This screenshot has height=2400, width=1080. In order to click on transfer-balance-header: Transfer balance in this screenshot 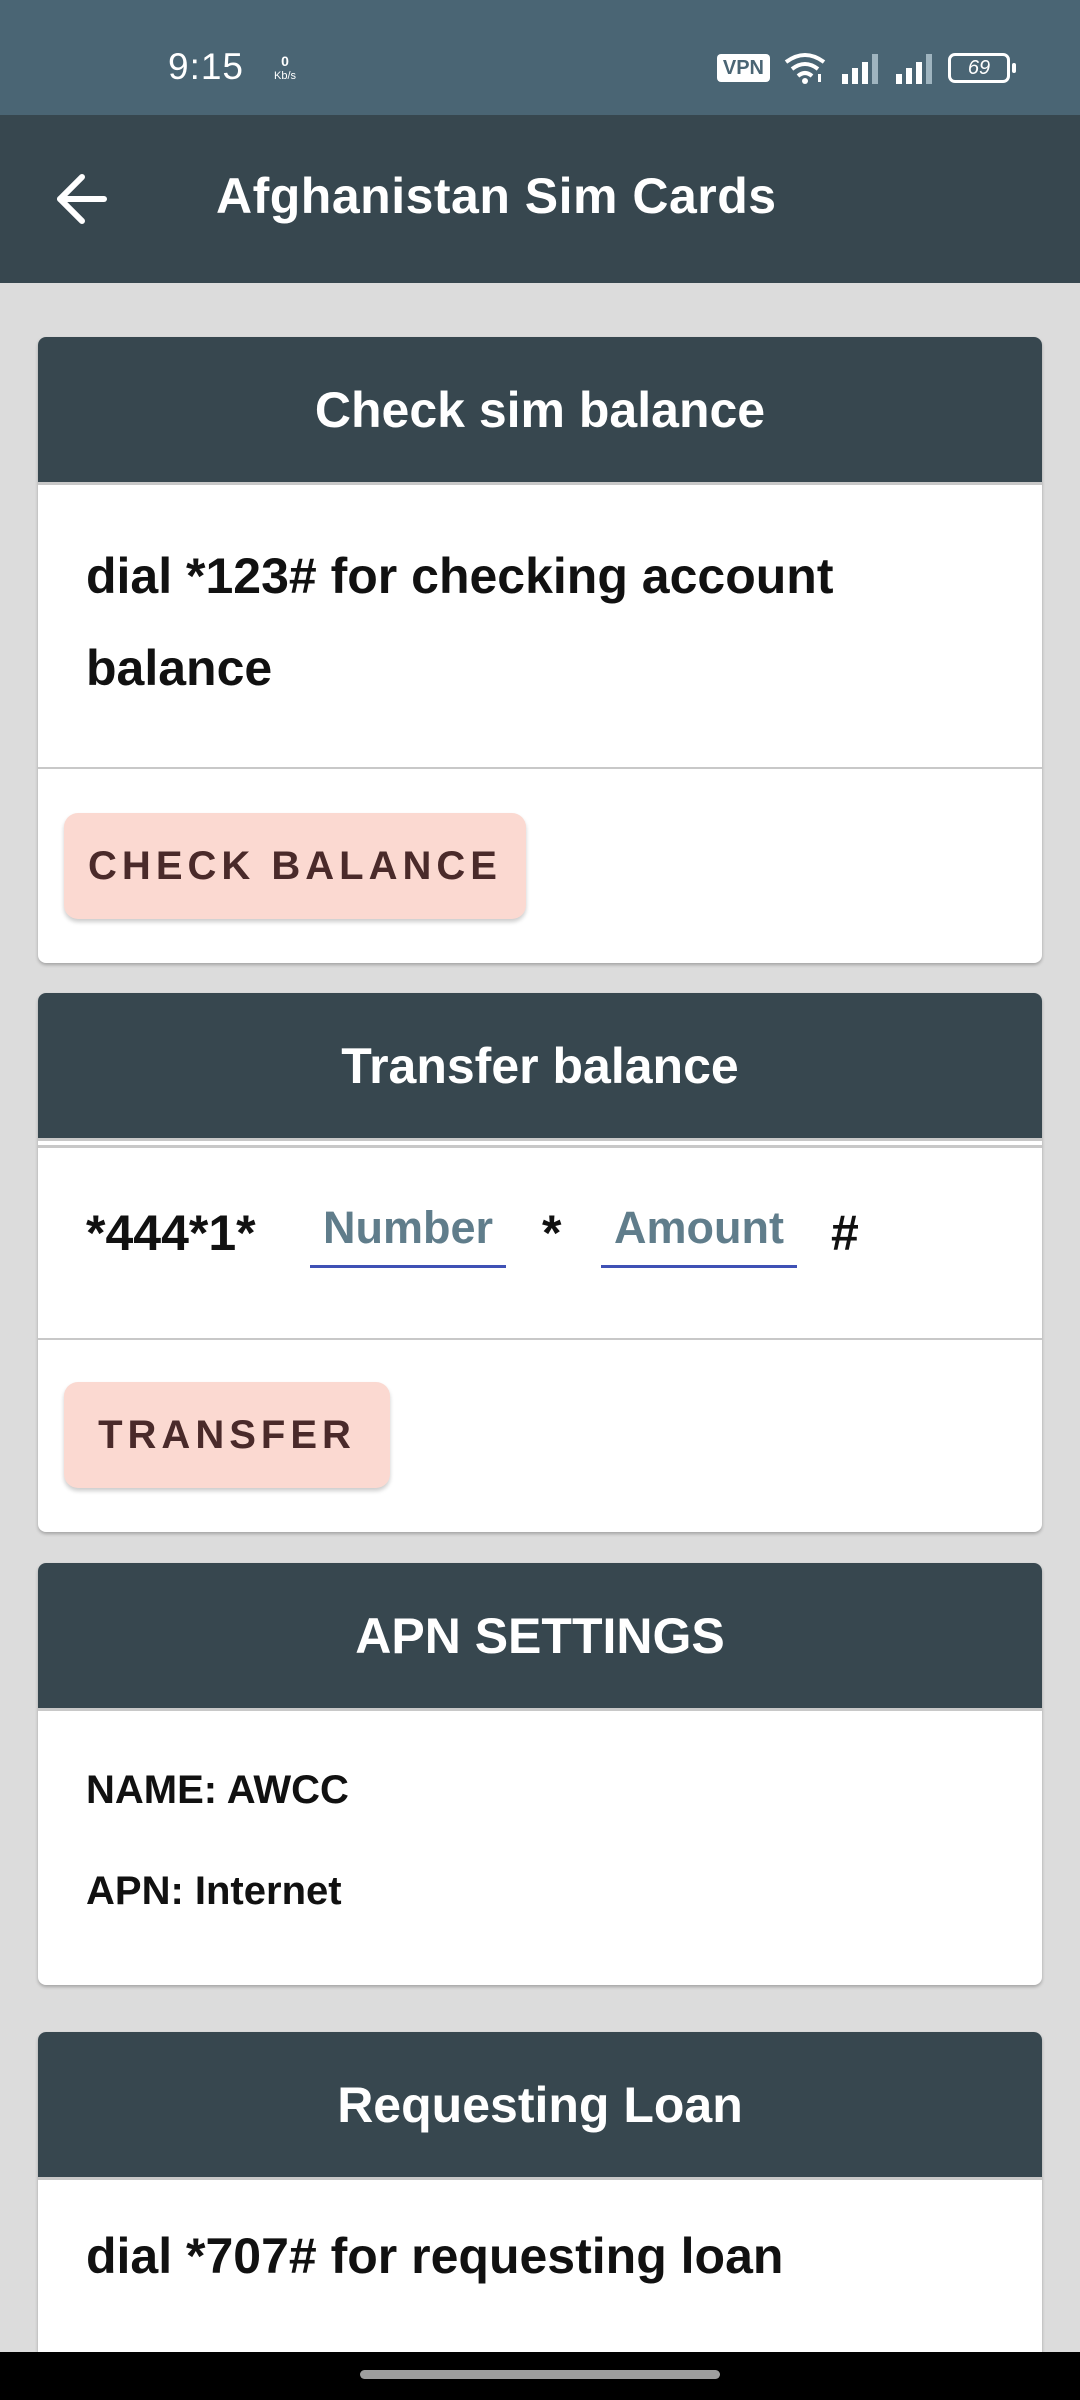, I will do `click(540, 1065)`.